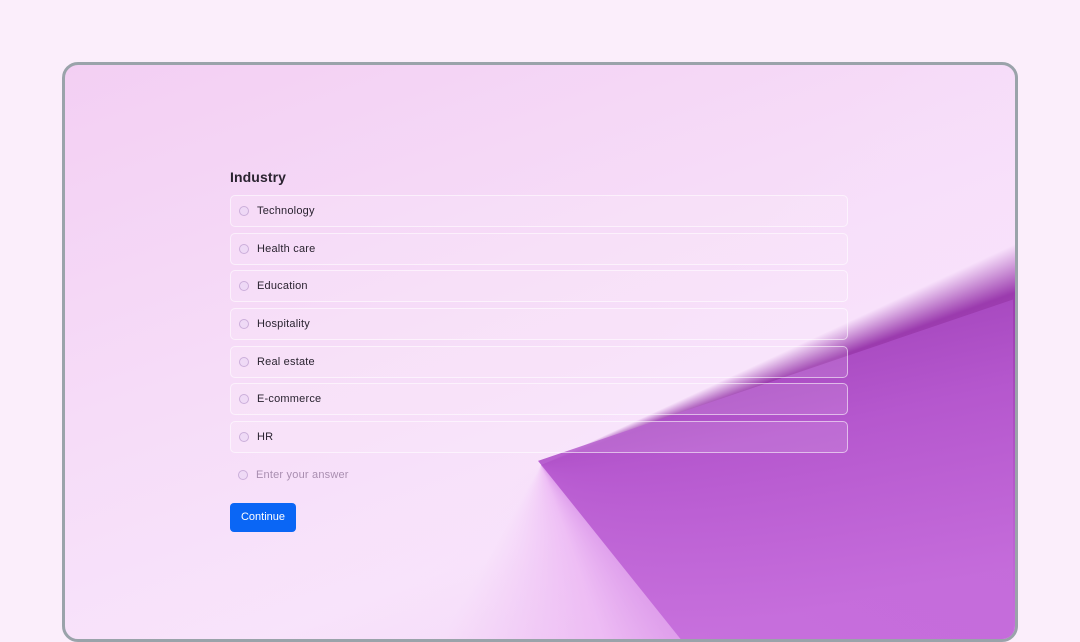 The image size is (1080, 642). Describe the element at coordinates (539, 248) in the screenshot. I see `option-health-care: Health care` at that location.